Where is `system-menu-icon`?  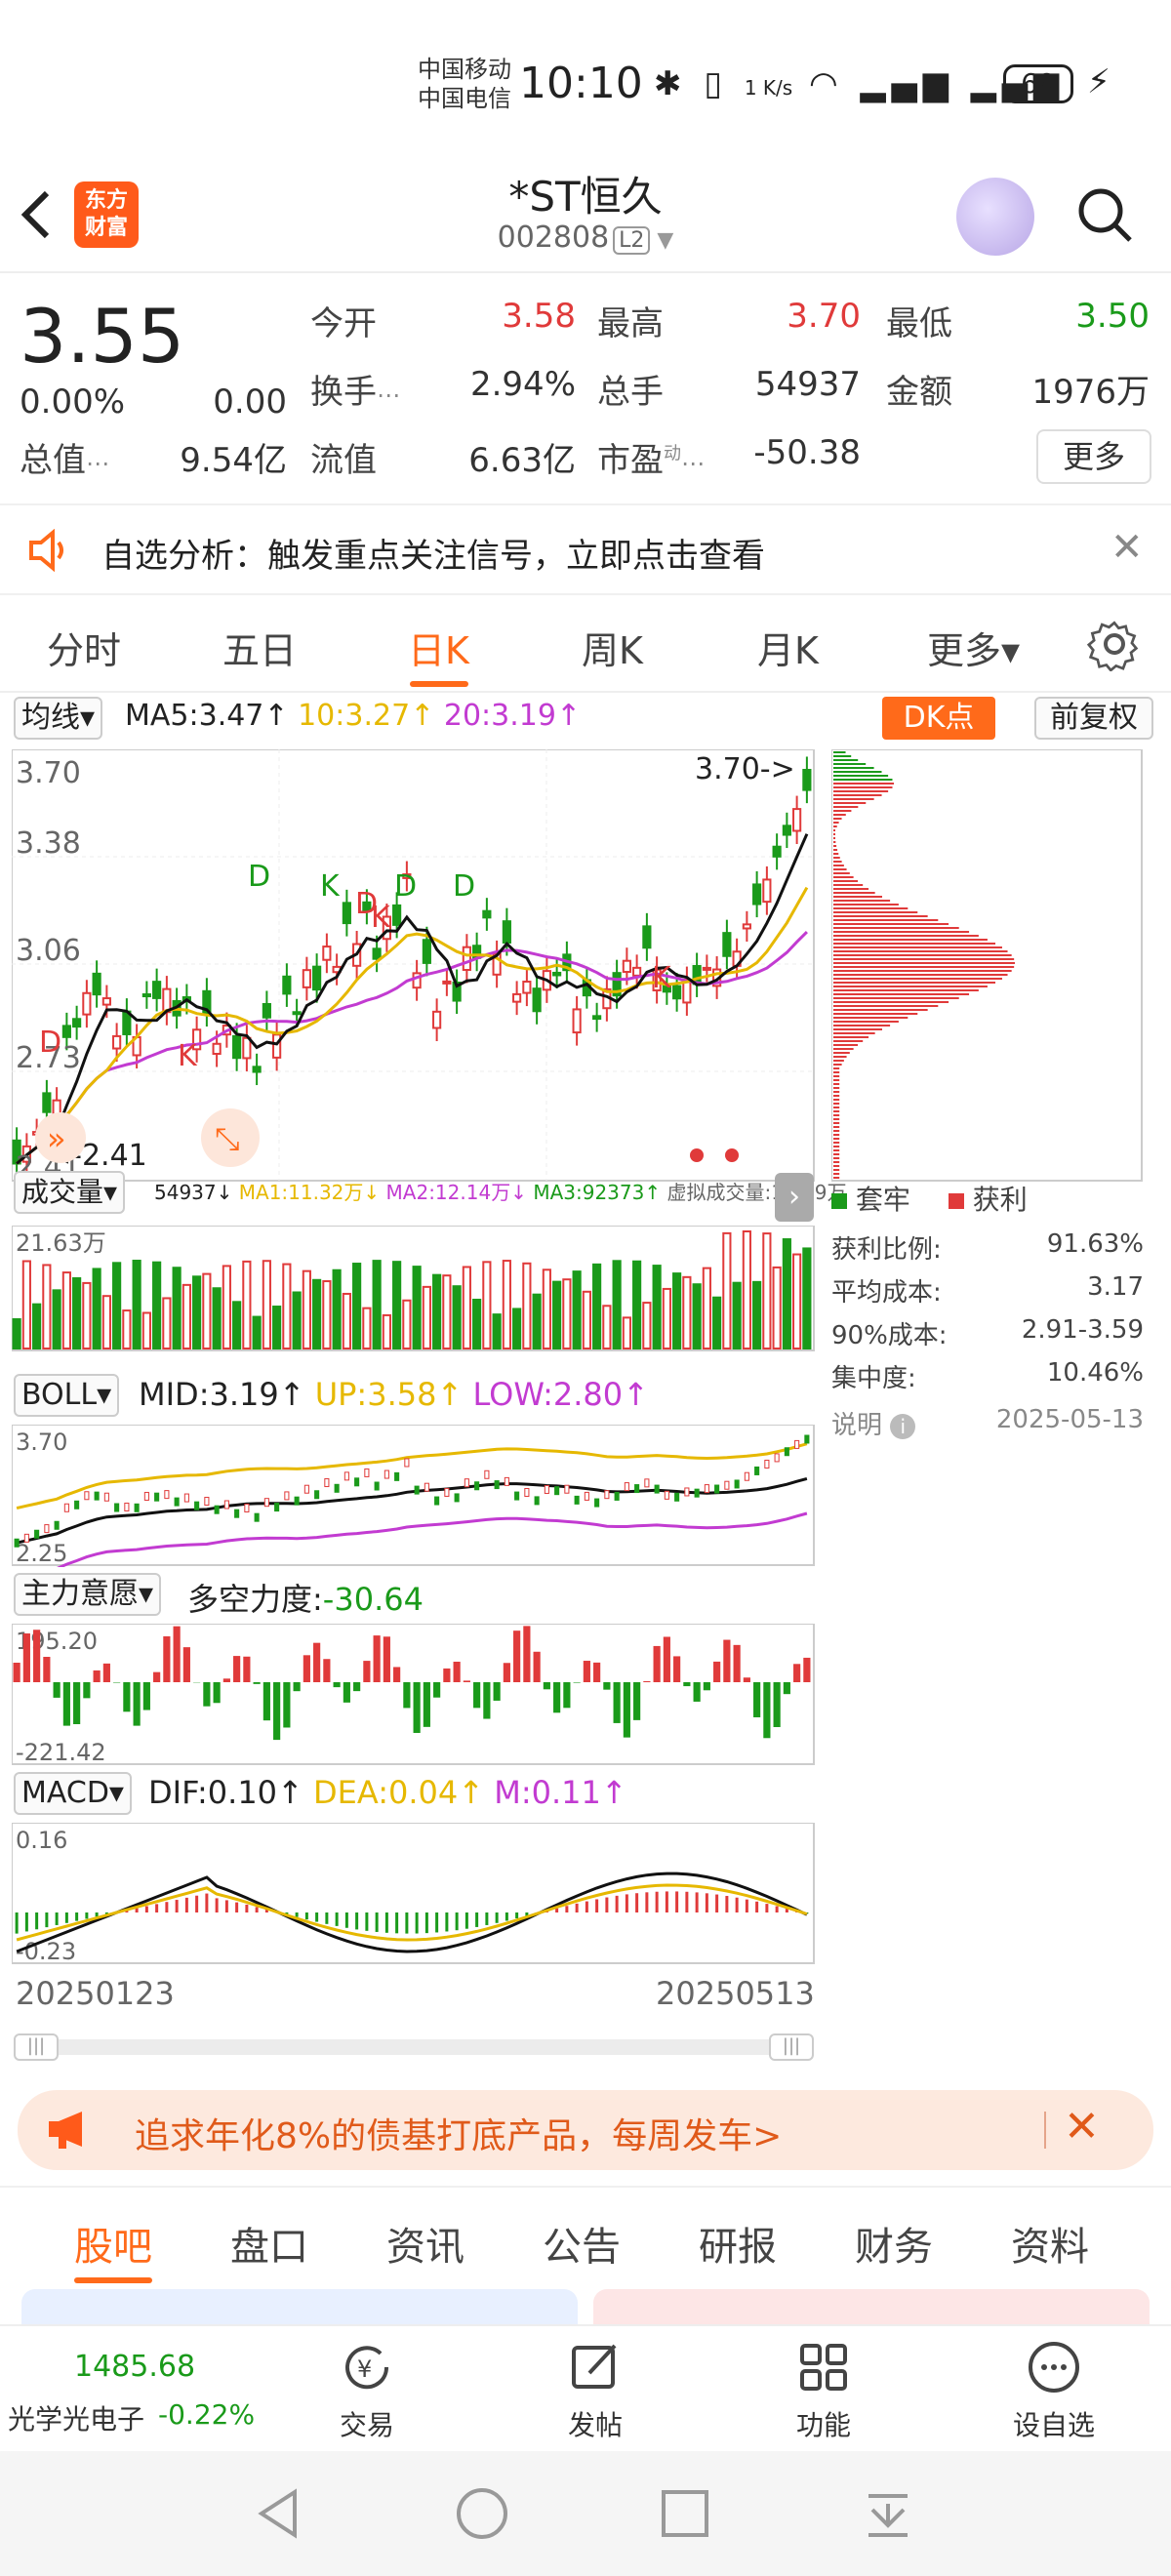
system-menu-icon is located at coordinates (888, 2513).